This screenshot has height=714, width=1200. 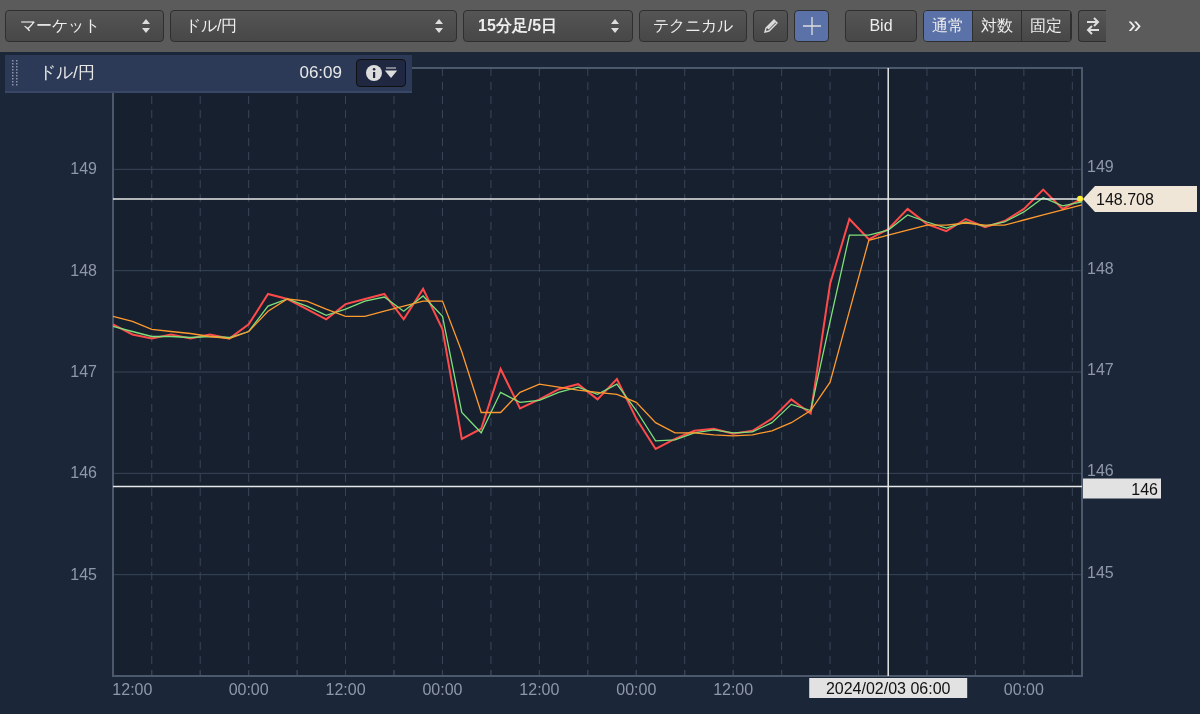 What do you see at coordinates (390, 73) in the screenshot?
I see `caret-icon` at bounding box center [390, 73].